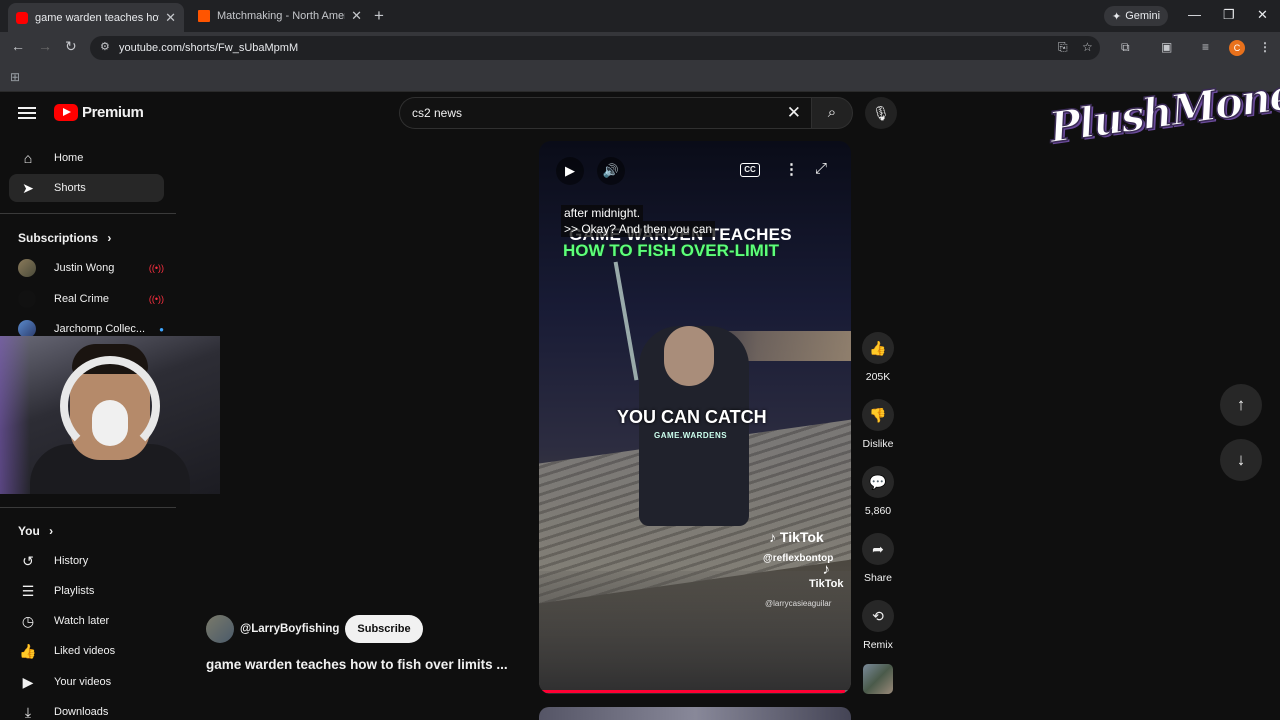  Describe the element at coordinates (81, 712) in the screenshot. I see `sidebar-item-label: Downloads` at that location.